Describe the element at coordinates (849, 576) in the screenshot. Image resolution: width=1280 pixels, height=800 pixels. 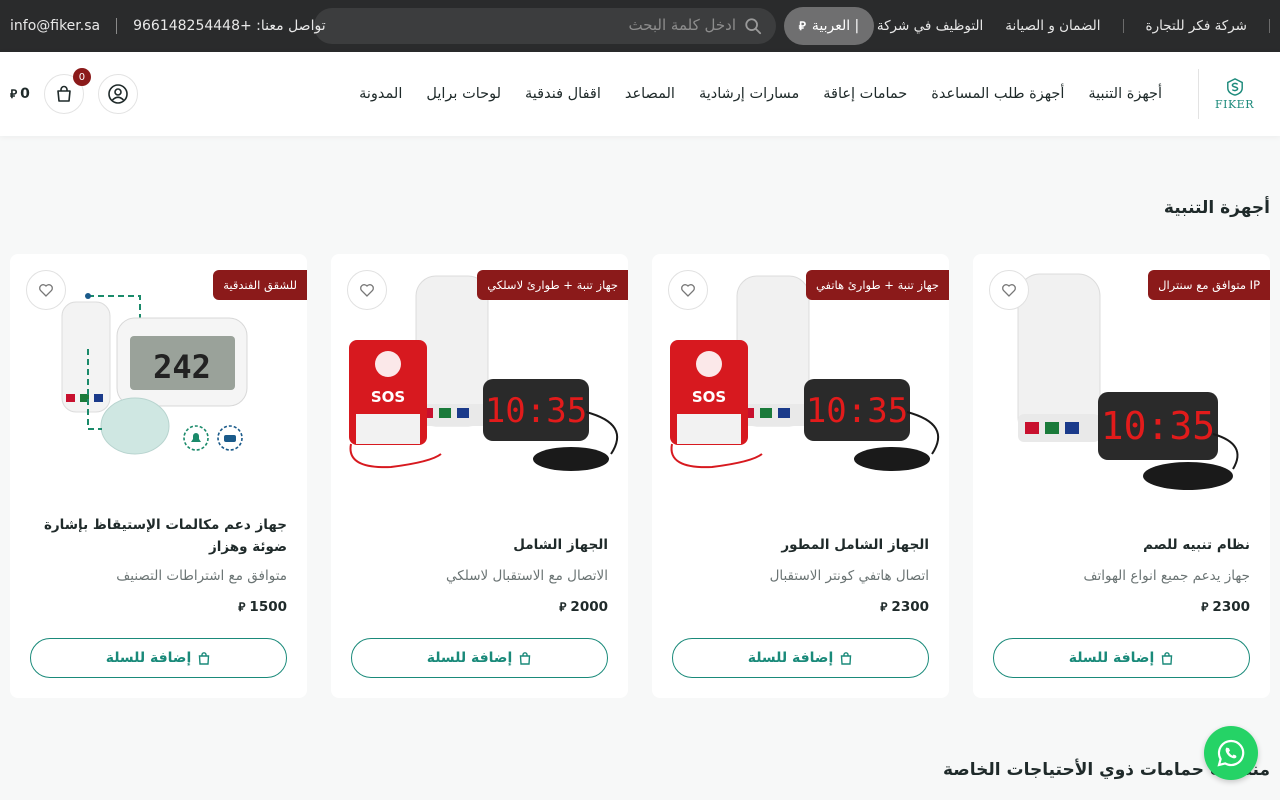
I see `product-subtitle: اتصال هاتفي كونتر الاستقبال` at that location.